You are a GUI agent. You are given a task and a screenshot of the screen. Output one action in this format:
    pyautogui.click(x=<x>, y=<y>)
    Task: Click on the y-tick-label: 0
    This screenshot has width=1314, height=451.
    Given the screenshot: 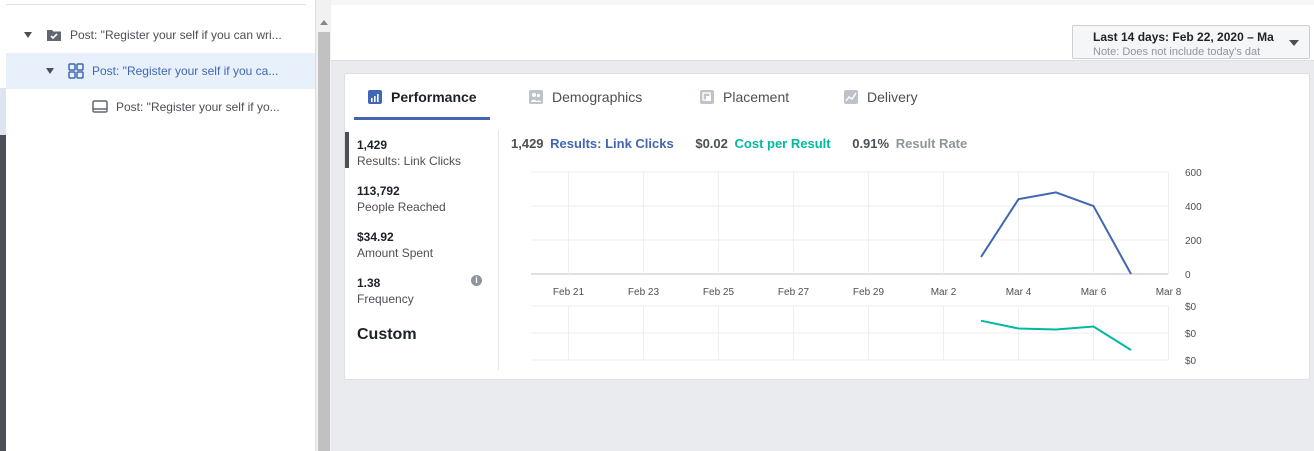 What is the action you would take?
    pyautogui.click(x=1188, y=275)
    